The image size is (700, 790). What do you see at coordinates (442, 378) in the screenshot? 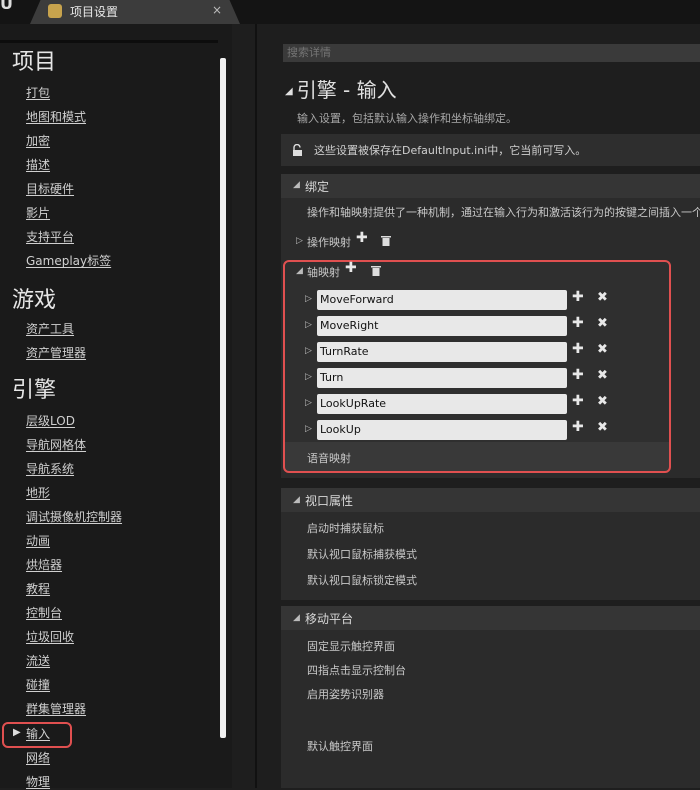
I see `axis-name-field: Turn` at bounding box center [442, 378].